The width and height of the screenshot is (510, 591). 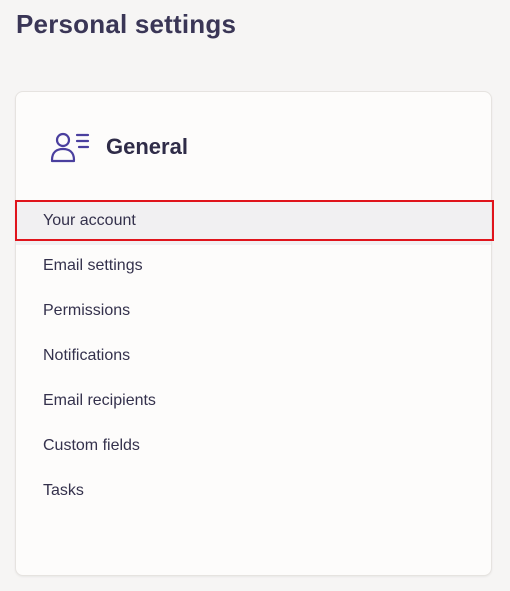 What do you see at coordinates (253, 447) in the screenshot?
I see `menu-item-custom-fields: Custom fields` at bounding box center [253, 447].